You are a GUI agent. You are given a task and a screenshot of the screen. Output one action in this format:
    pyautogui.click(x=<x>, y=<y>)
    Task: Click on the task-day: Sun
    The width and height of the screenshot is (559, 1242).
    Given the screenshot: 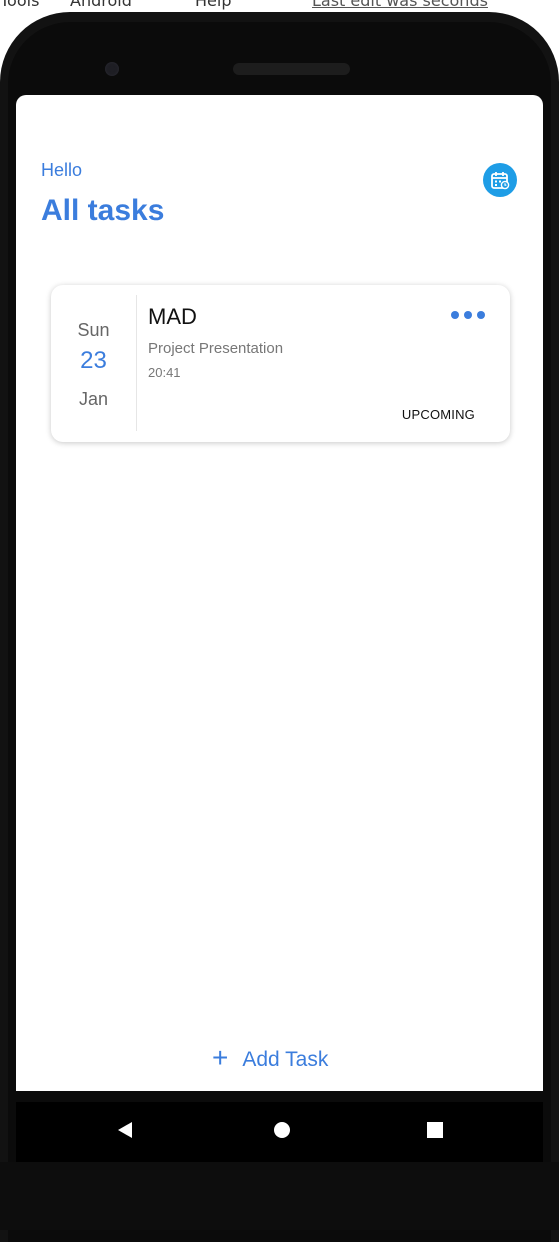 What is the action you would take?
    pyautogui.click(x=93, y=330)
    